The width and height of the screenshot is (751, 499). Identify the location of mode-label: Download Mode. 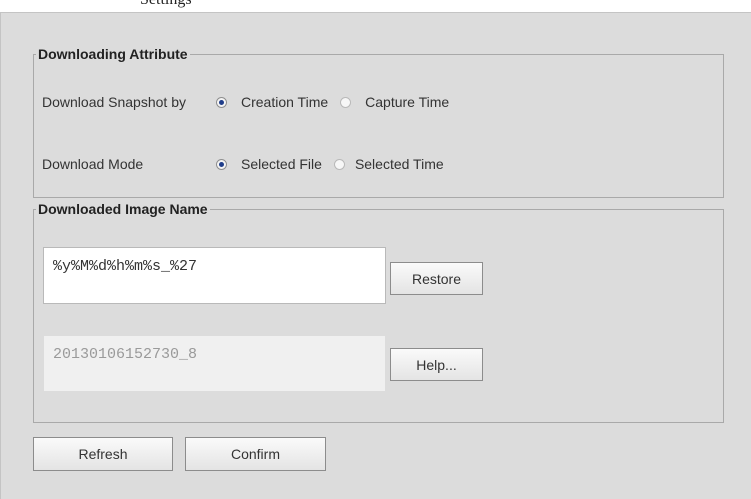
(93, 164).